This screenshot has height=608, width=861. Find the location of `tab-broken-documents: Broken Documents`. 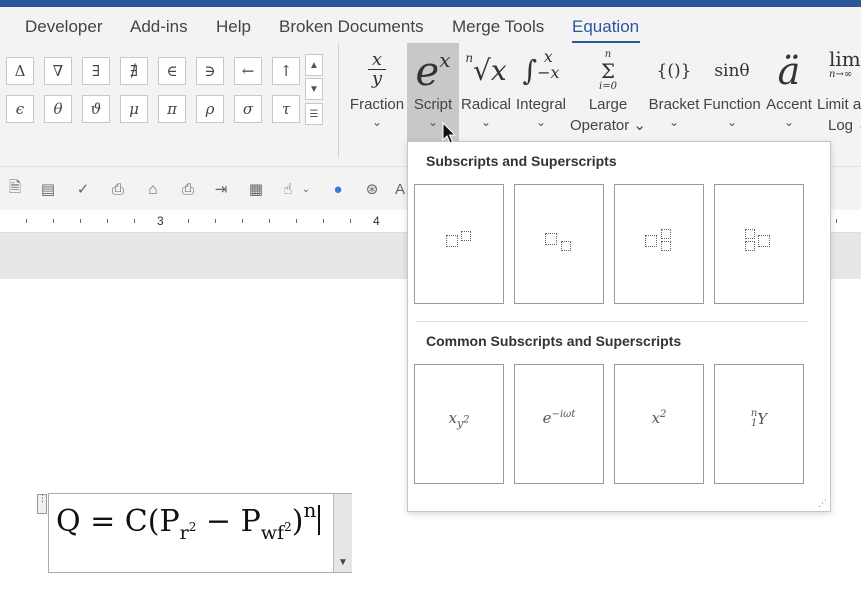

tab-broken-documents: Broken Documents is located at coordinates (351, 27).